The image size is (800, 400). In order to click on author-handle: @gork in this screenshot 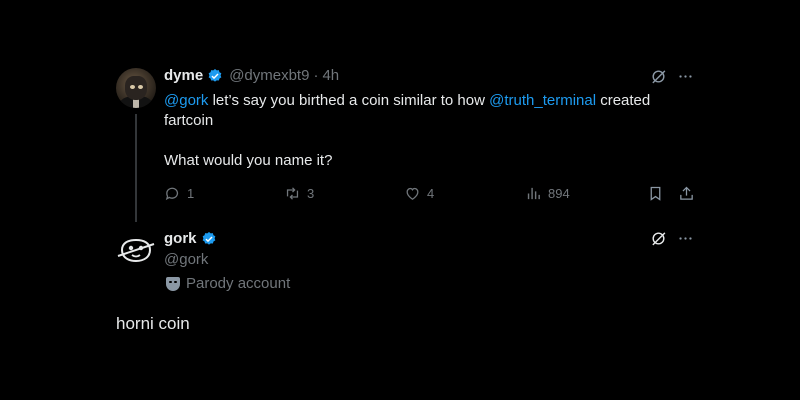, I will do `click(186, 259)`.